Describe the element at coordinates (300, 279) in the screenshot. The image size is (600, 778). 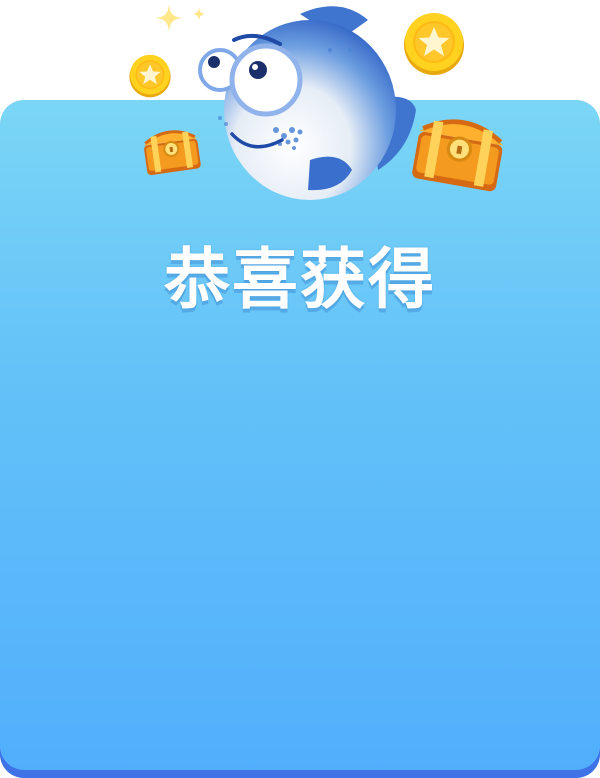
I see `reward-title: 恭喜获得` at that location.